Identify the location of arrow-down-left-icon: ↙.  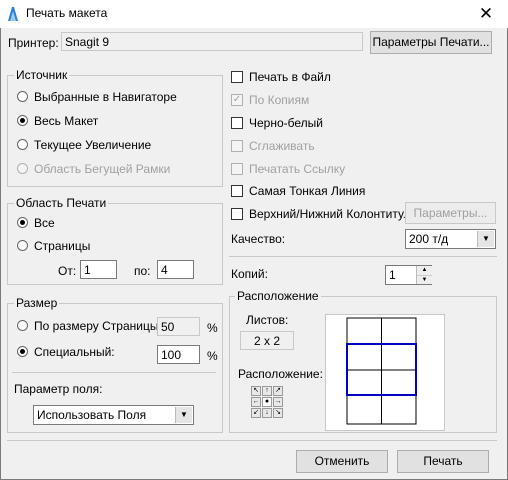
(256, 413).